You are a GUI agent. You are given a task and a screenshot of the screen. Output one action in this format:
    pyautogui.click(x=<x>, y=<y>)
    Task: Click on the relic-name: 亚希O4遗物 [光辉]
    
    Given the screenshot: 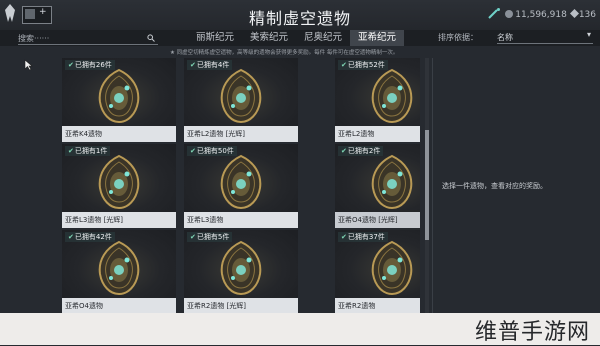 What is the action you would take?
    pyautogui.click(x=377, y=220)
    